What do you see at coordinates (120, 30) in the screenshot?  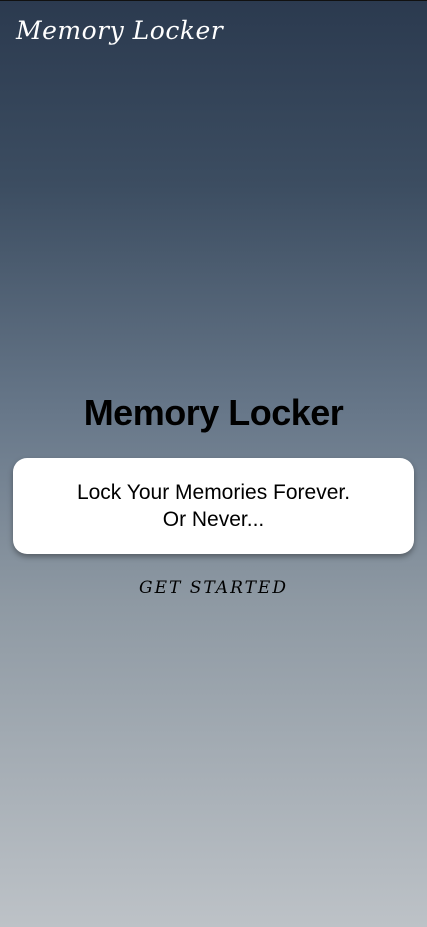 I see `app-bar-title: Memory Locker` at bounding box center [120, 30].